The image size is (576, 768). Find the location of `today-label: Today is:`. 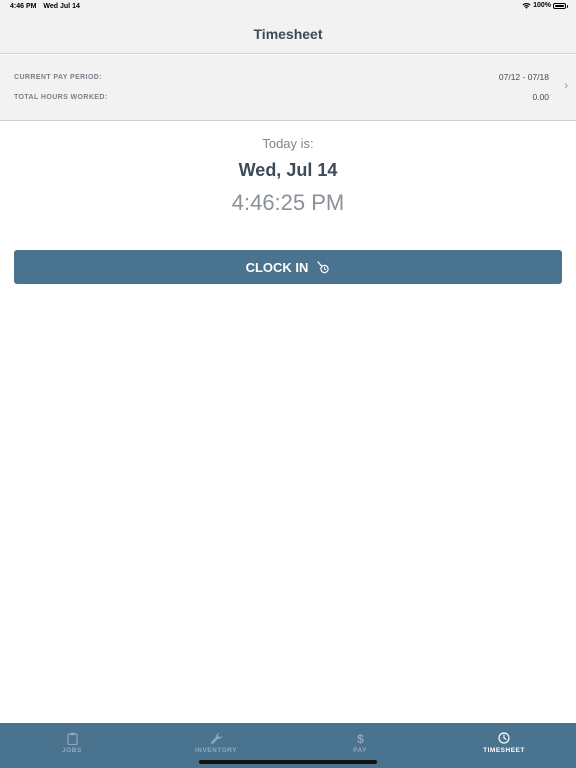

today-label: Today is: is located at coordinates (288, 143).